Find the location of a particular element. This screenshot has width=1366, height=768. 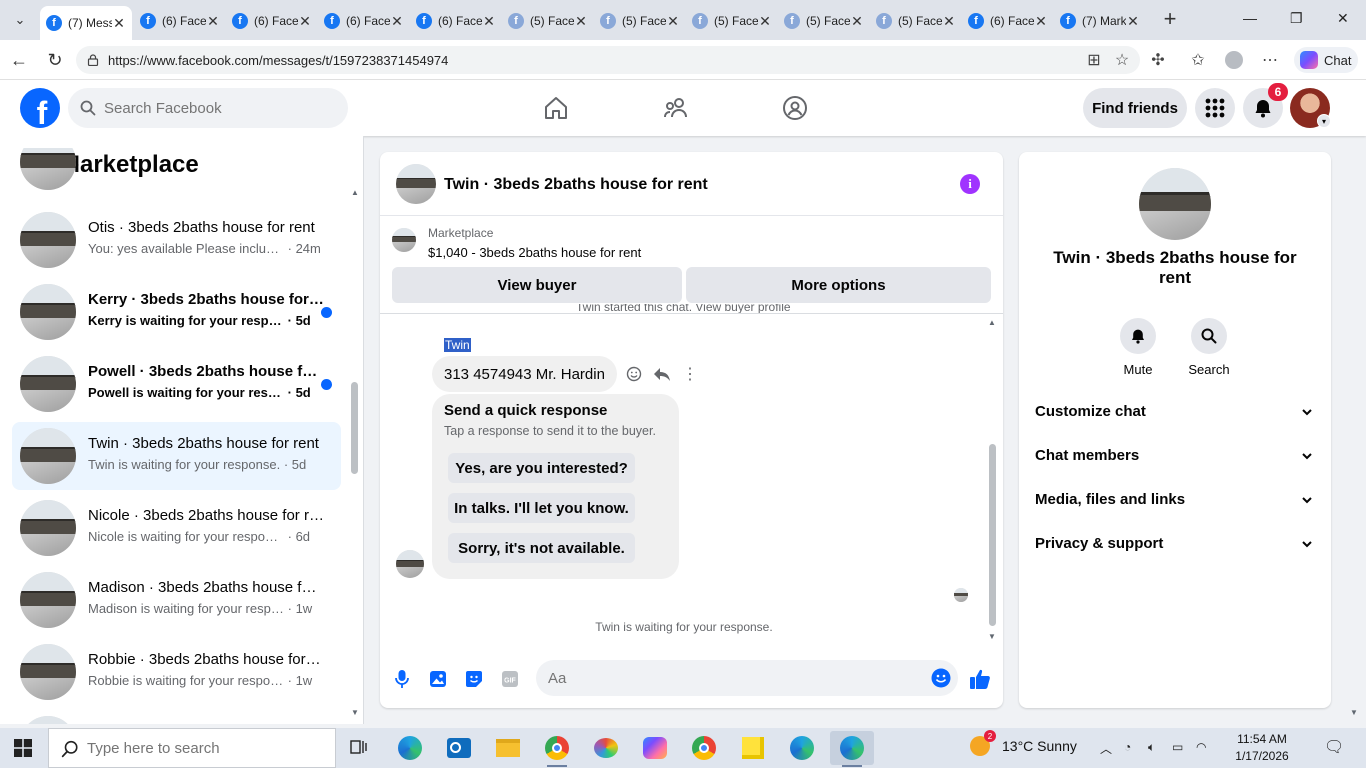

microphone-icon is located at coordinates (402, 679).